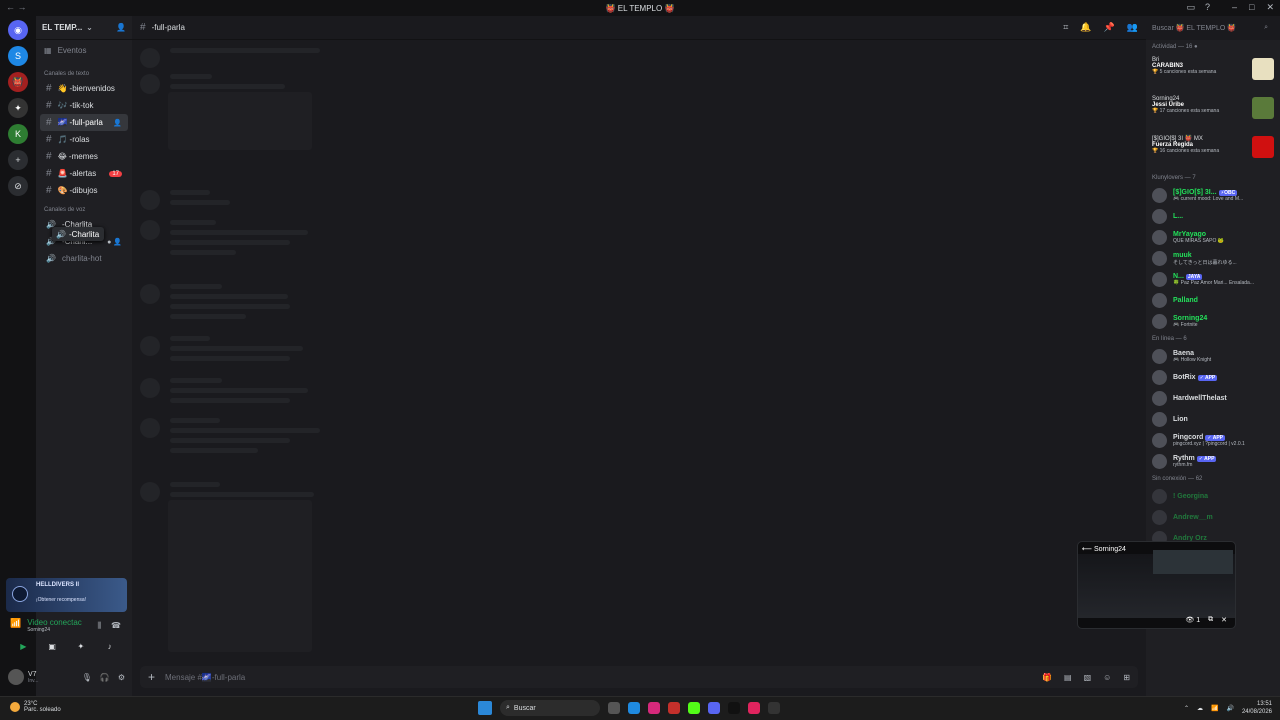  Describe the element at coordinates (84, 156) in the screenshot. I see `channel-memes: # 😂 -memes` at that location.